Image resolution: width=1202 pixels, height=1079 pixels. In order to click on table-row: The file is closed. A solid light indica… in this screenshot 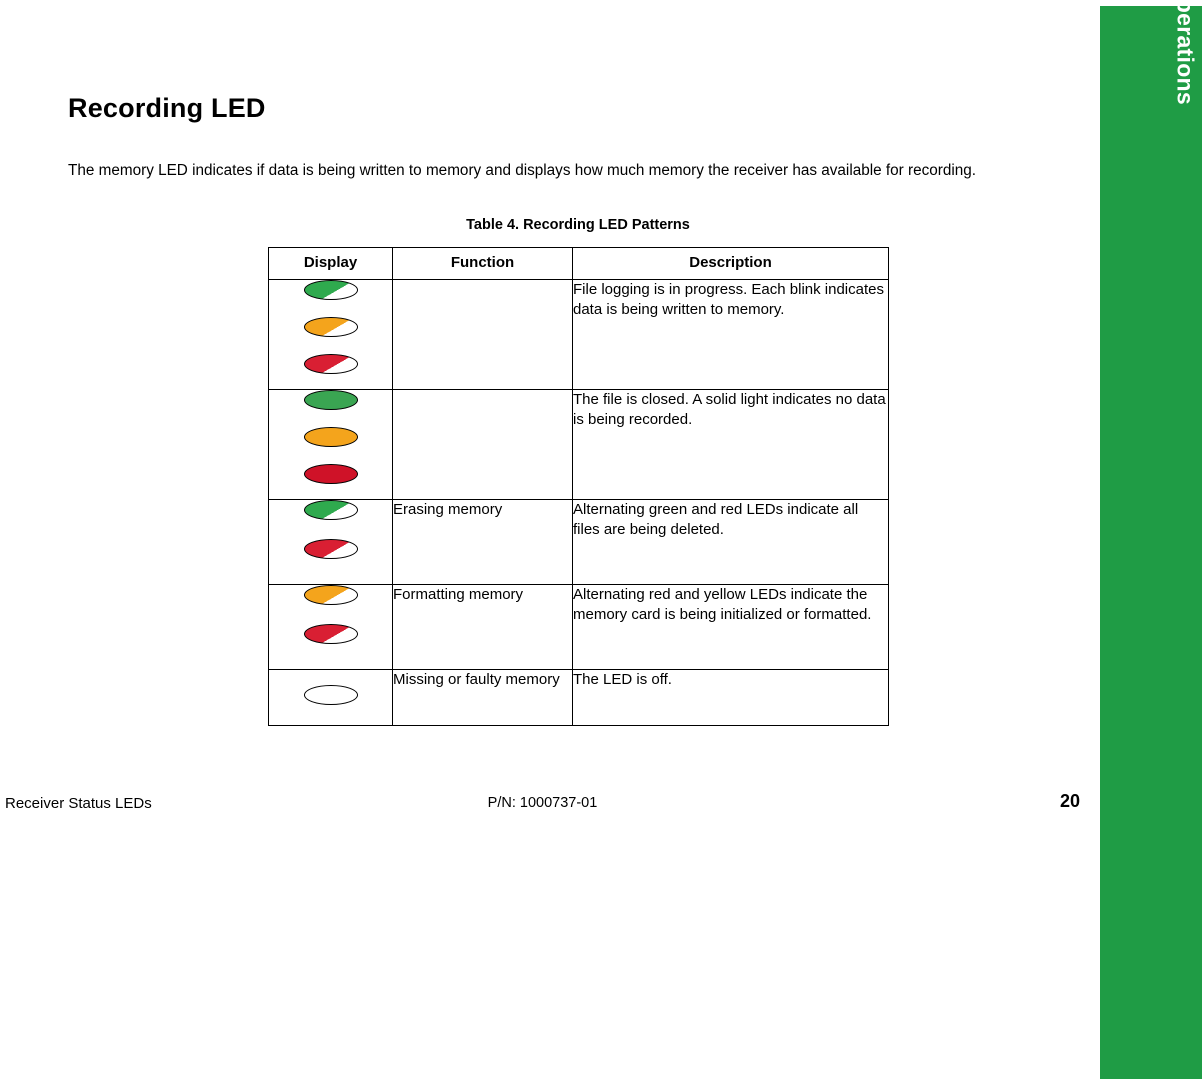, I will do `click(578, 444)`.